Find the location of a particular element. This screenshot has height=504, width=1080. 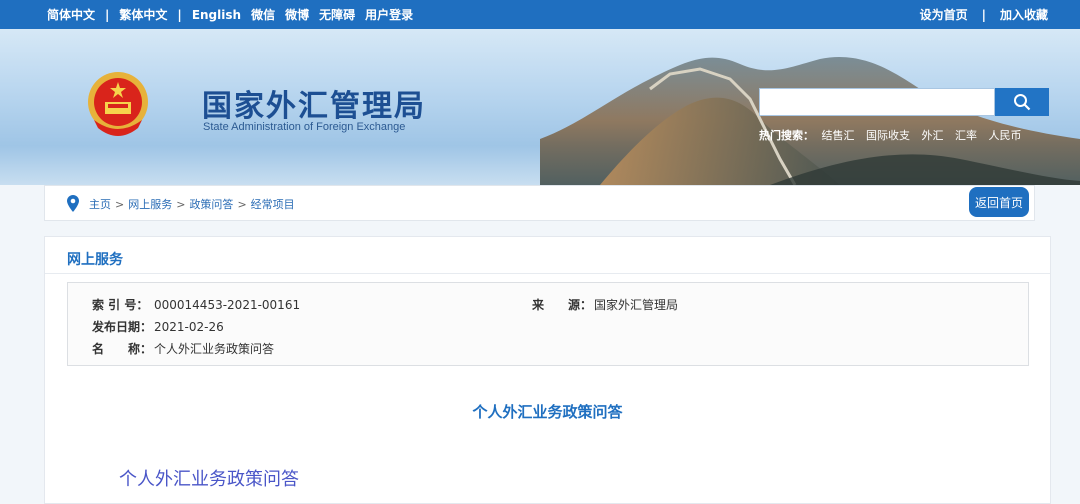

panel-title: 网上服务 is located at coordinates (95, 260).